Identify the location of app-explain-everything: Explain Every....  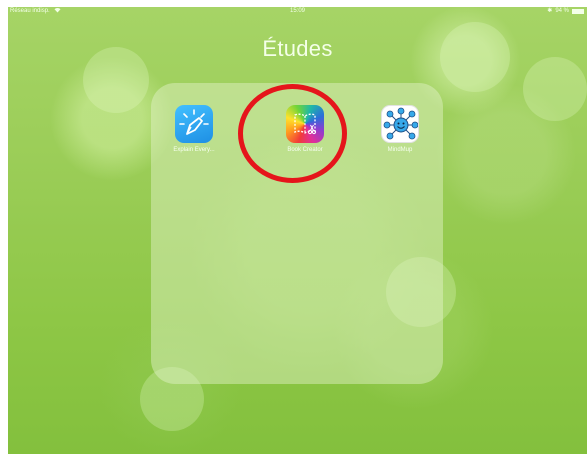
(194, 129).